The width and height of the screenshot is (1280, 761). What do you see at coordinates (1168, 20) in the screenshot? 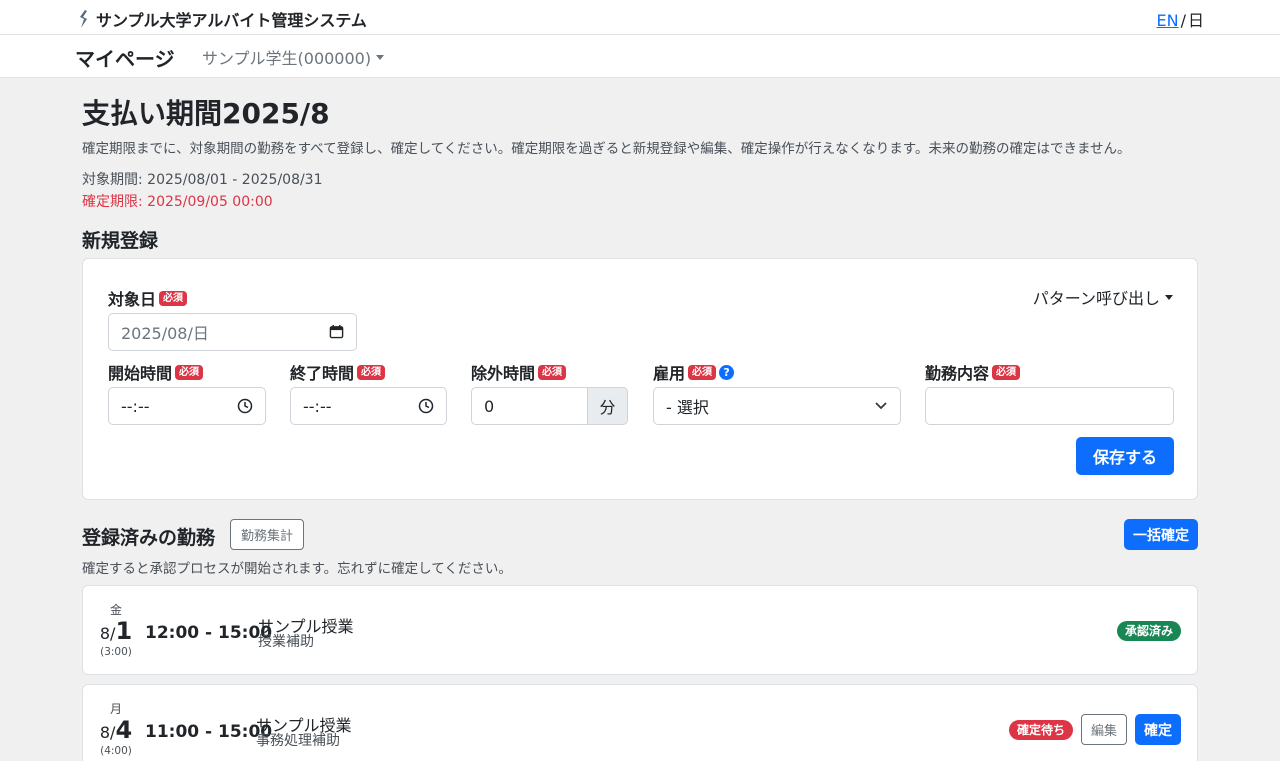
I see `lang-en-link: EN` at bounding box center [1168, 20].